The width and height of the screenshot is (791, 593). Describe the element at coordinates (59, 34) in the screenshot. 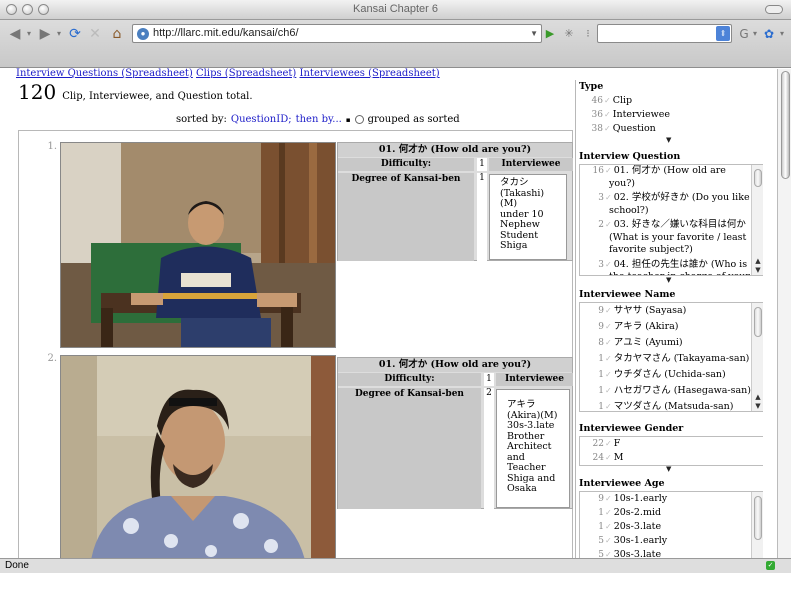

I see `forward-history-dropdown: ▾` at that location.